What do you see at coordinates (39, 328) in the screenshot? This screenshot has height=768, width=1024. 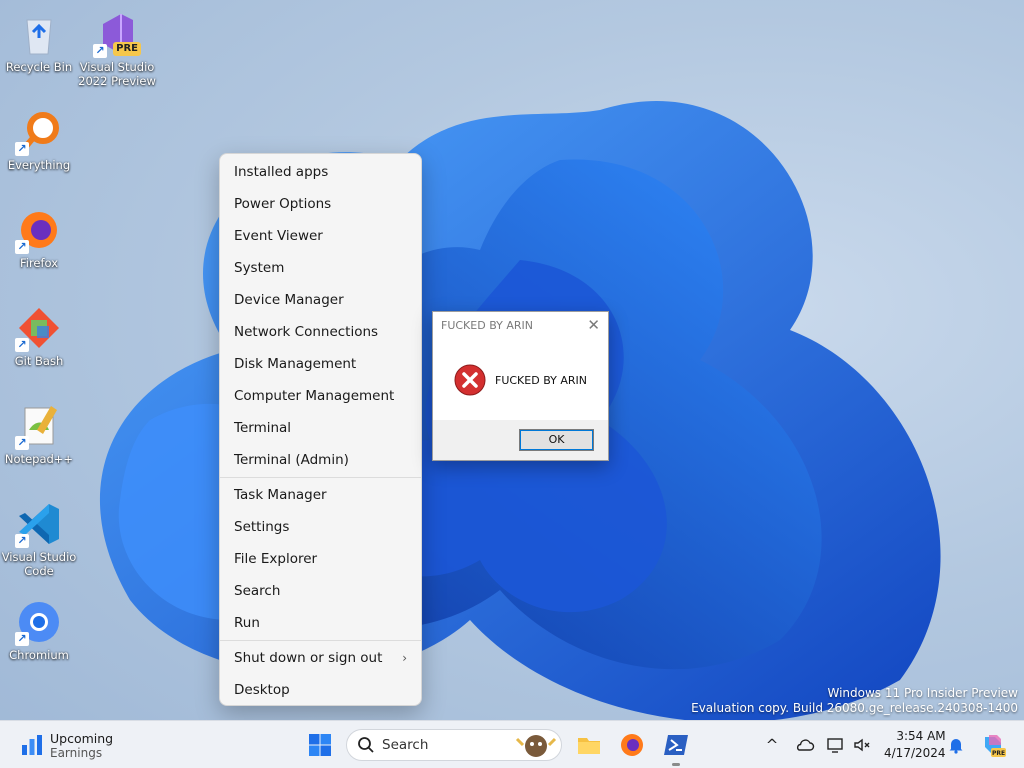 I see `git-bash-icon: ↗` at bounding box center [39, 328].